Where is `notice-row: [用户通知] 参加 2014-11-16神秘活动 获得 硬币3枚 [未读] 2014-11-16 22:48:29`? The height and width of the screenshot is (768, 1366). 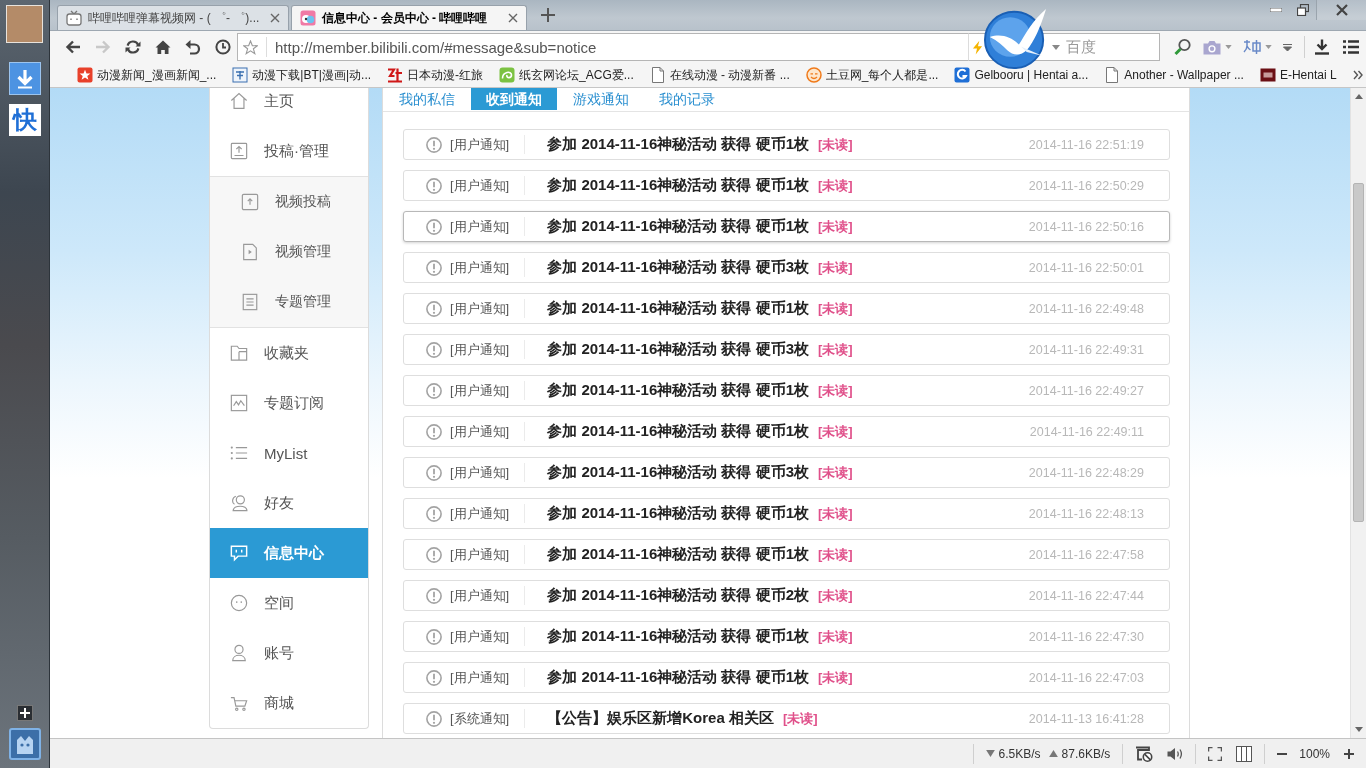 notice-row: [用户通知] 参加 2014-11-16神秘活动 获得 硬币3枚 [未读] 2014-11-16 22:48:29 is located at coordinates (786, 472).